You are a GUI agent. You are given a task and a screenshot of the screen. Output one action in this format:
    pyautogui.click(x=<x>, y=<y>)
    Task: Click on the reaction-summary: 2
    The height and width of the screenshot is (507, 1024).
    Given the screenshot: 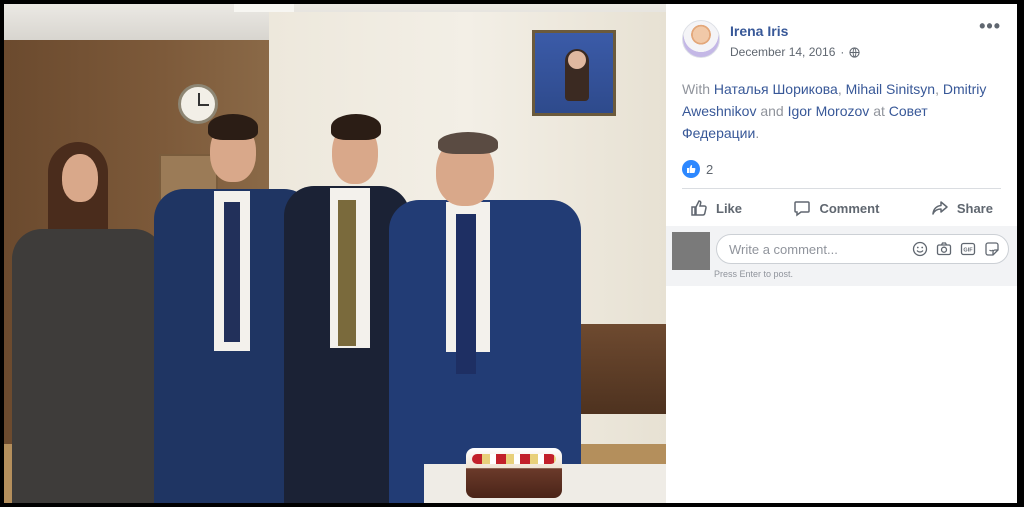 What is the action you would take?
    pyautogui.click(x=697, y=169)
    